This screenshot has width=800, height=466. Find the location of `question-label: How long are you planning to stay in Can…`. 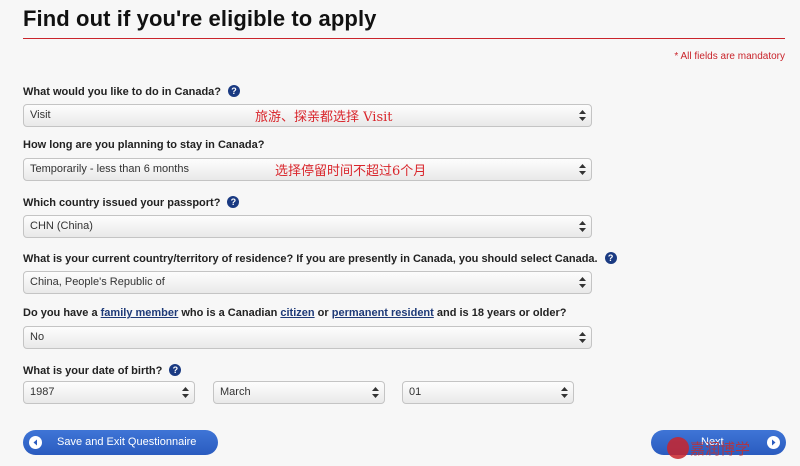

question-label: How long are you planning to stay in Can… is located at coordinates (144, 145).